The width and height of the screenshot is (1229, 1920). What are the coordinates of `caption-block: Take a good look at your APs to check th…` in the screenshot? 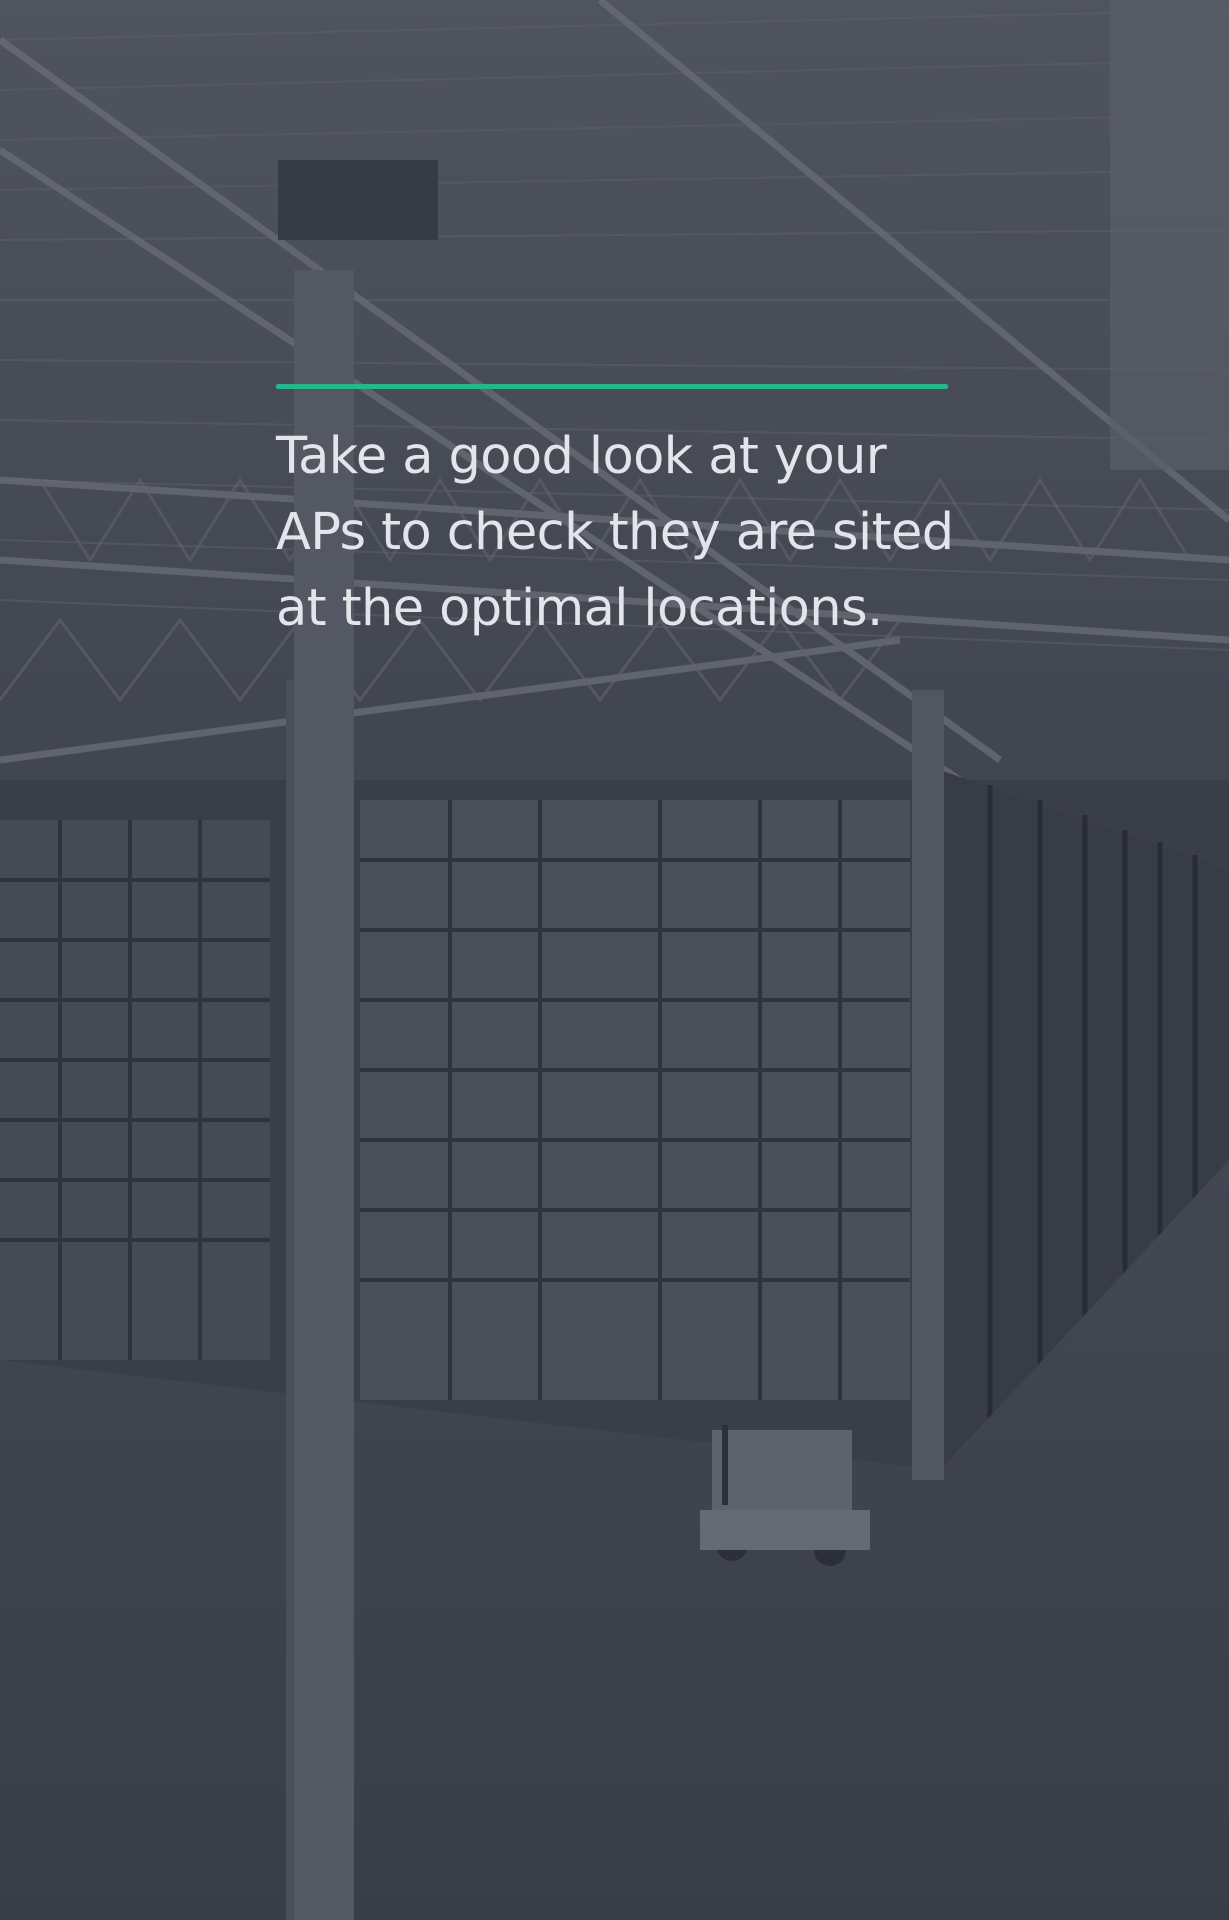 It's located at (615, 515).